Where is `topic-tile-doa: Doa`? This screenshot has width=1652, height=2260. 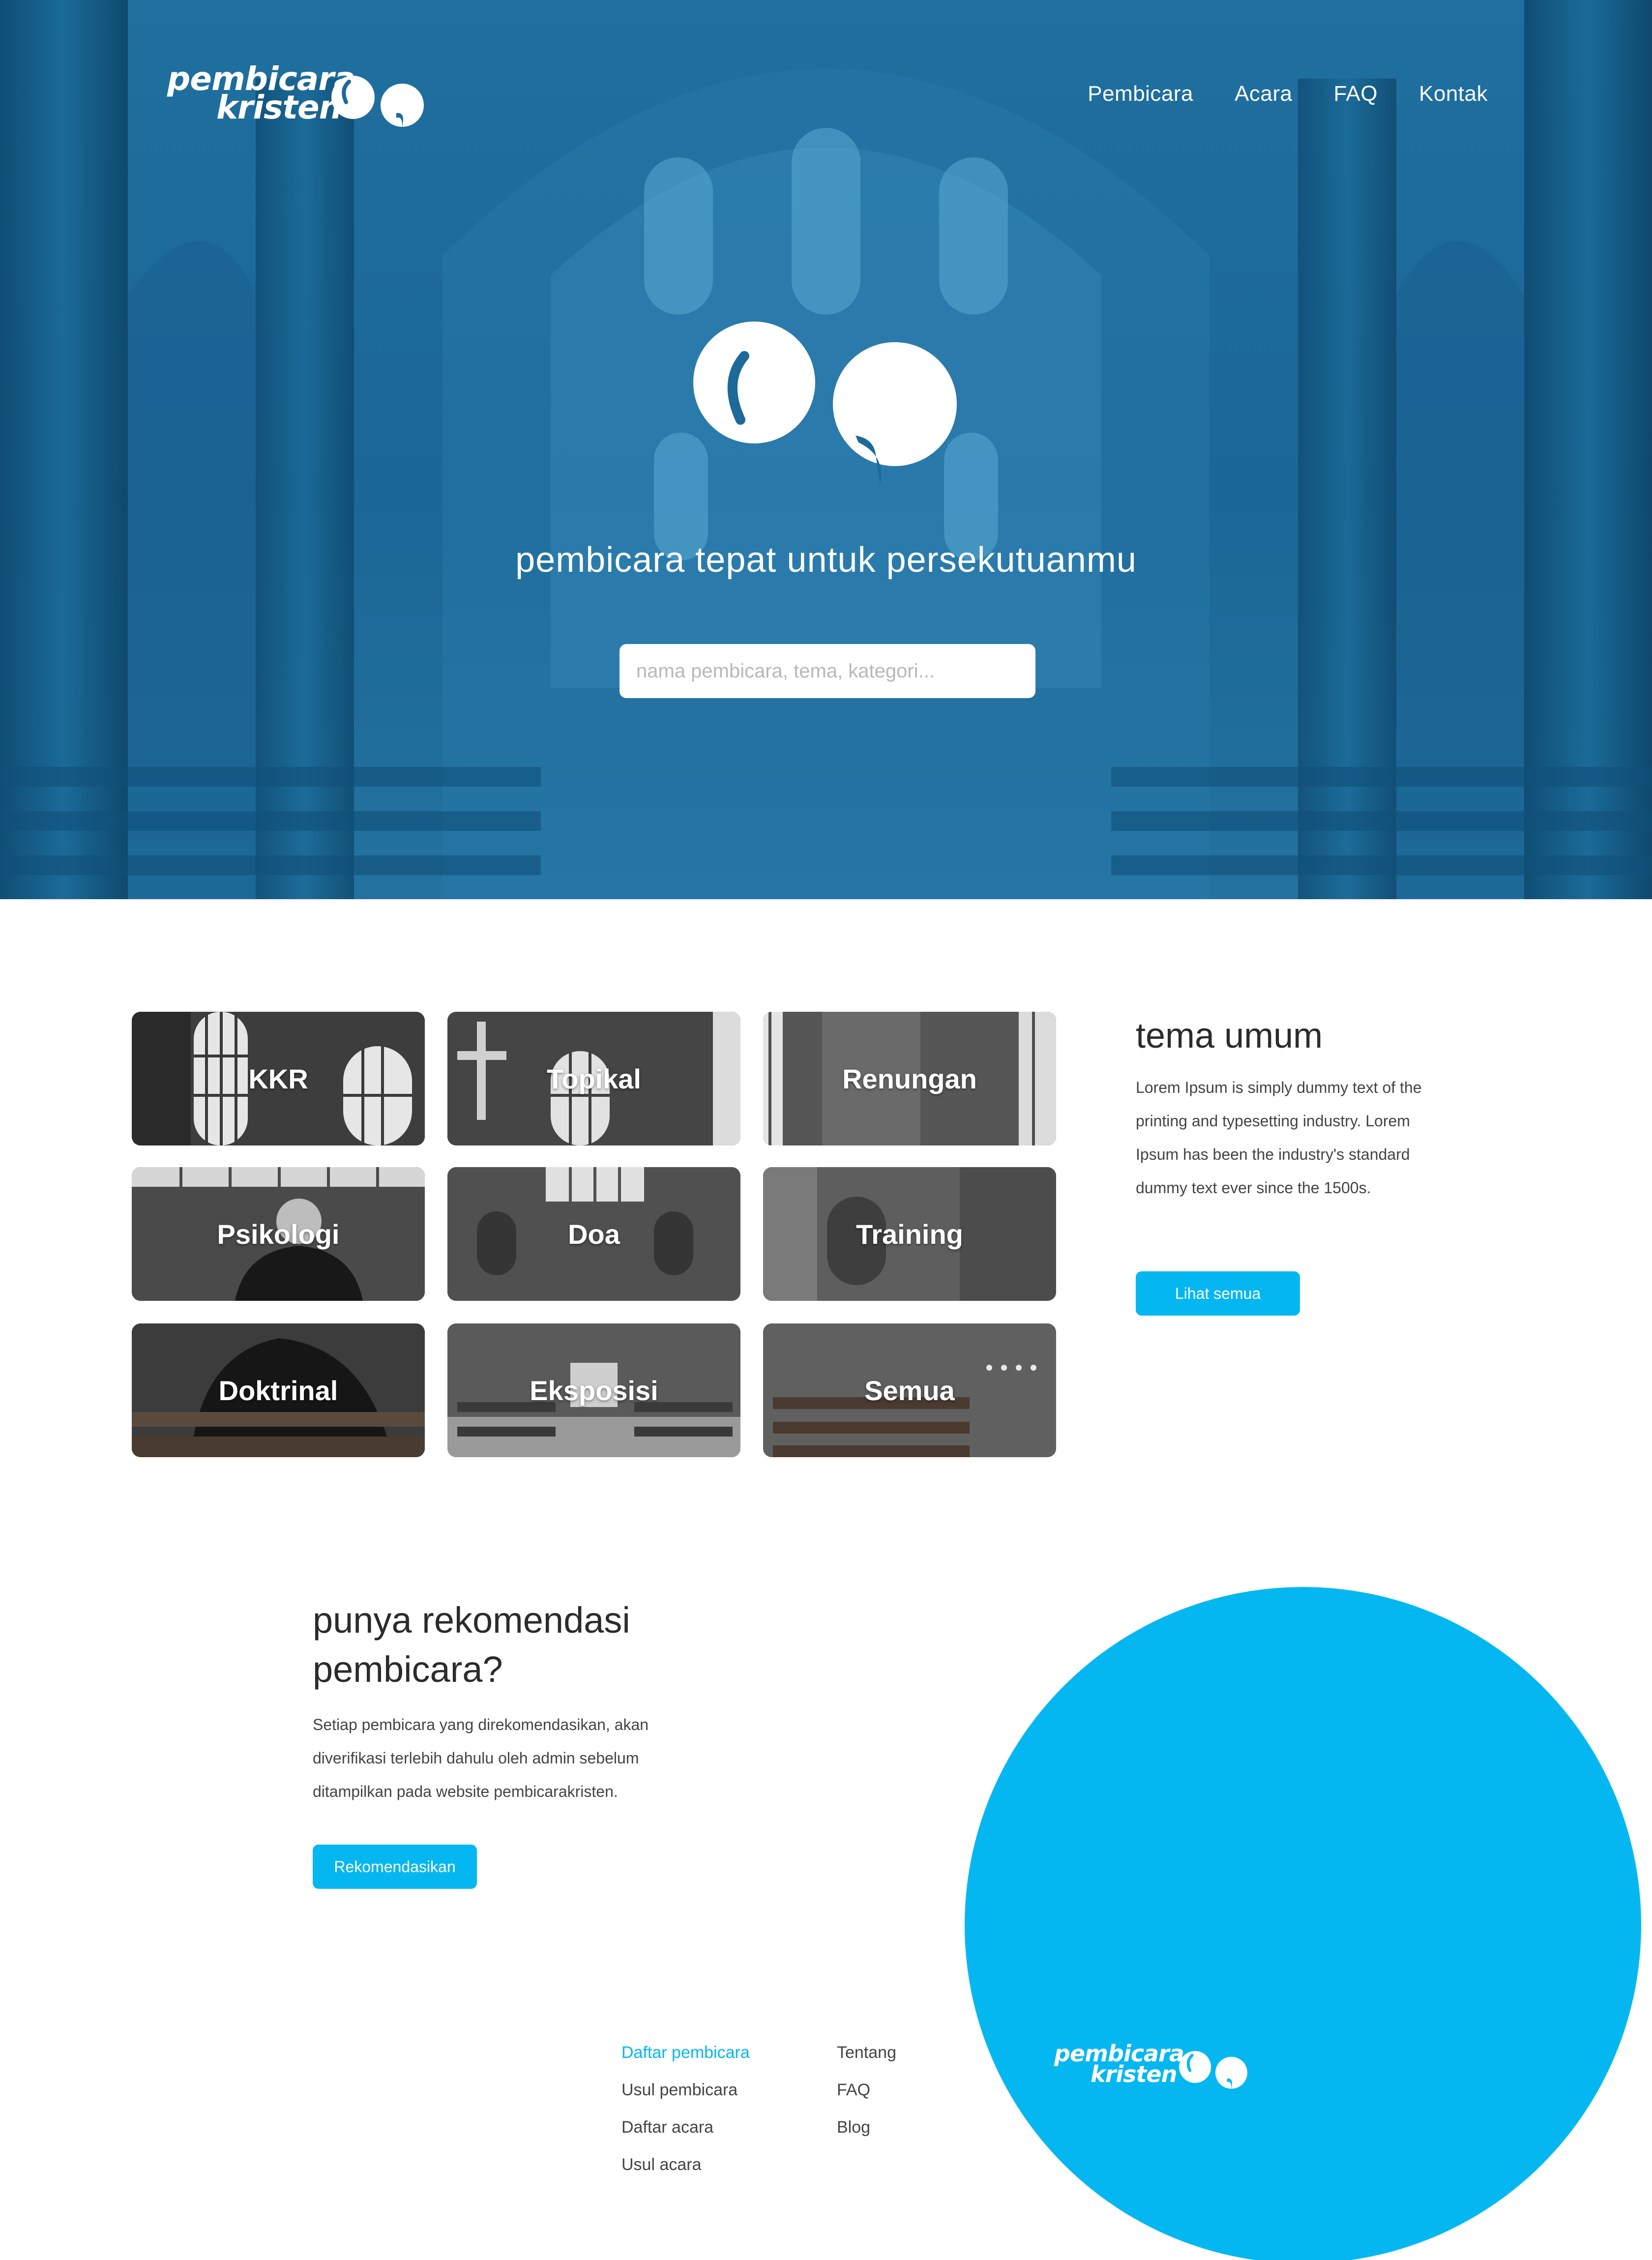
topic-tile-doa: Doa is located at coordinates (593, 1234).